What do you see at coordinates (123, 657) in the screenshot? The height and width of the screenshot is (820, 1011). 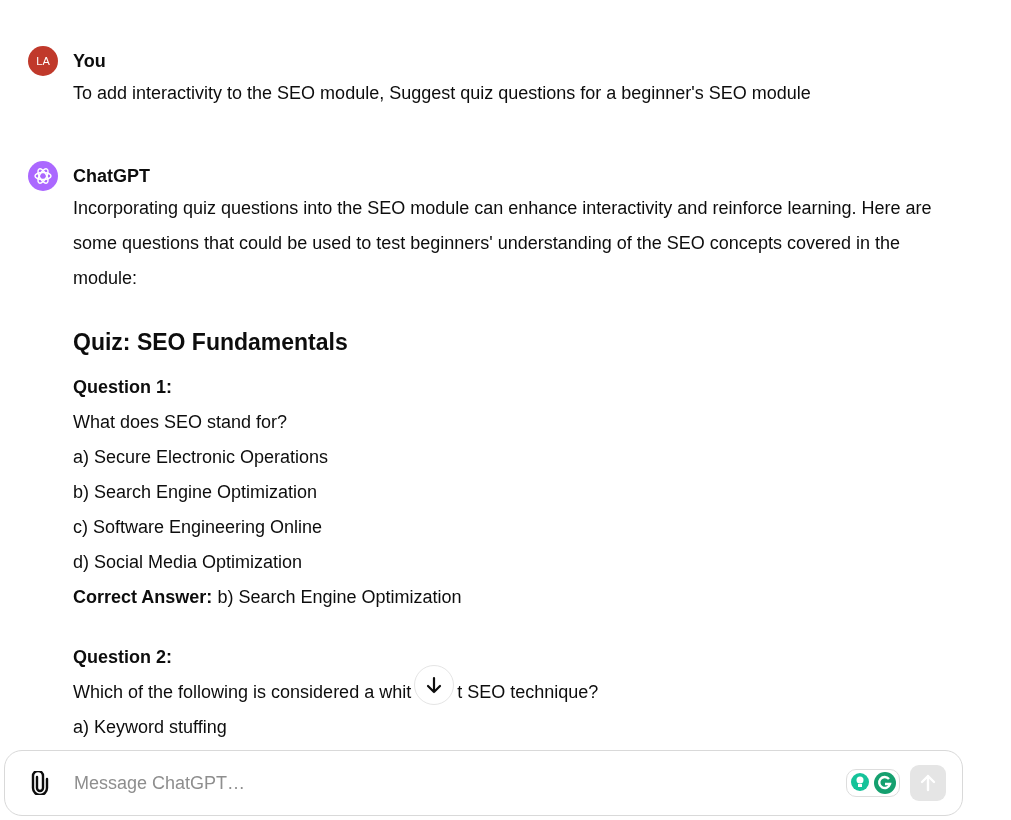 I see `question-label: Question 2:` at bounding box center [123, 657].